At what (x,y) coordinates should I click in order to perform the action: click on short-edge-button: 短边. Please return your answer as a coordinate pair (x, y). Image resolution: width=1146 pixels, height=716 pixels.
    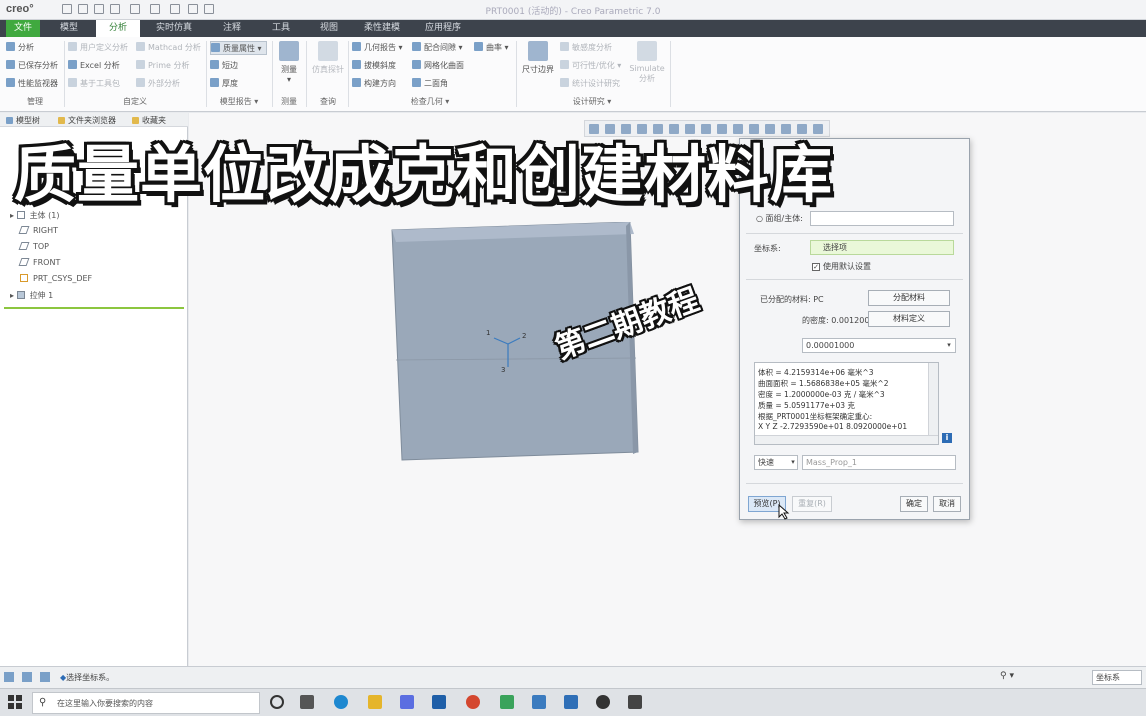
    Looking at the image, I should click on (224, 66).